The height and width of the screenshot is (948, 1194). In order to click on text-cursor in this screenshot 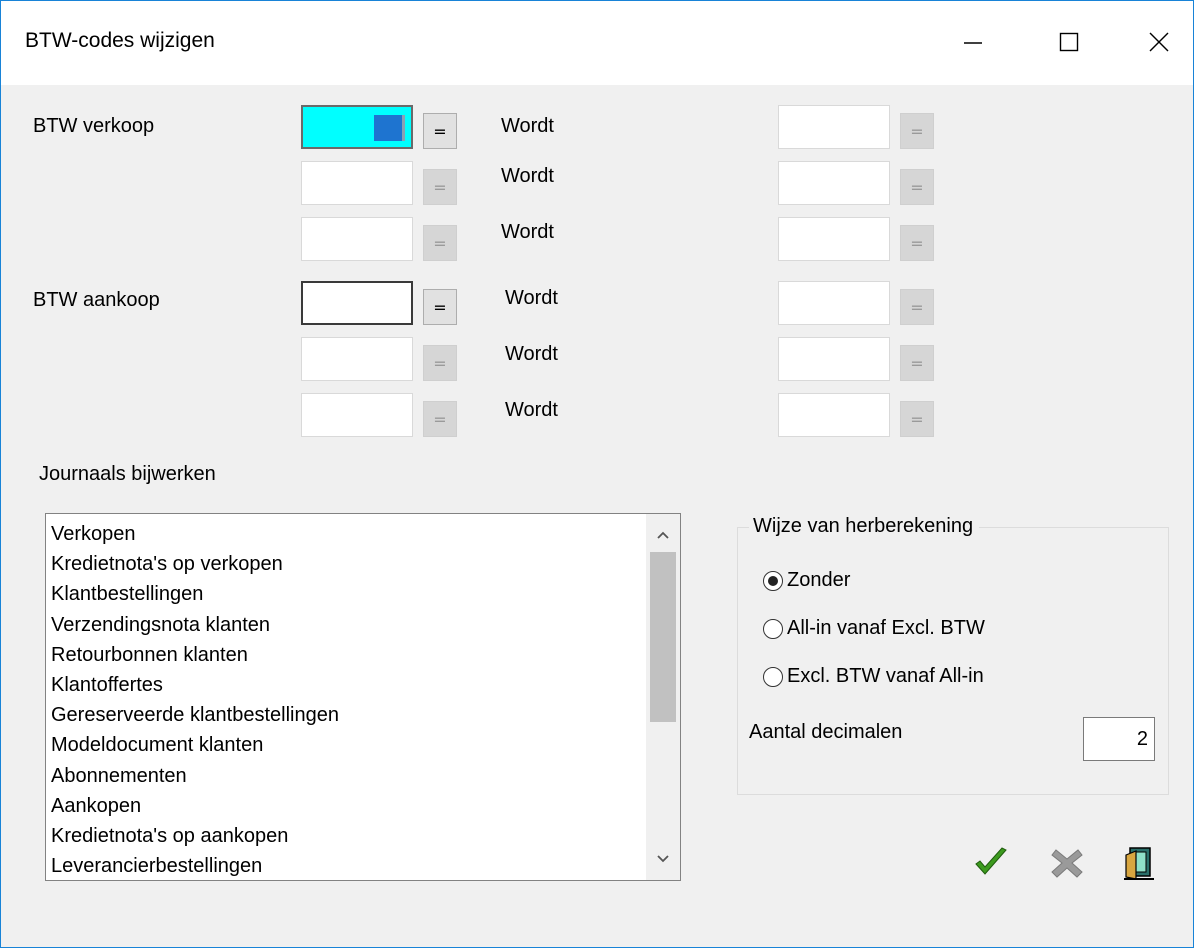, I will do `click(389, 128)`.